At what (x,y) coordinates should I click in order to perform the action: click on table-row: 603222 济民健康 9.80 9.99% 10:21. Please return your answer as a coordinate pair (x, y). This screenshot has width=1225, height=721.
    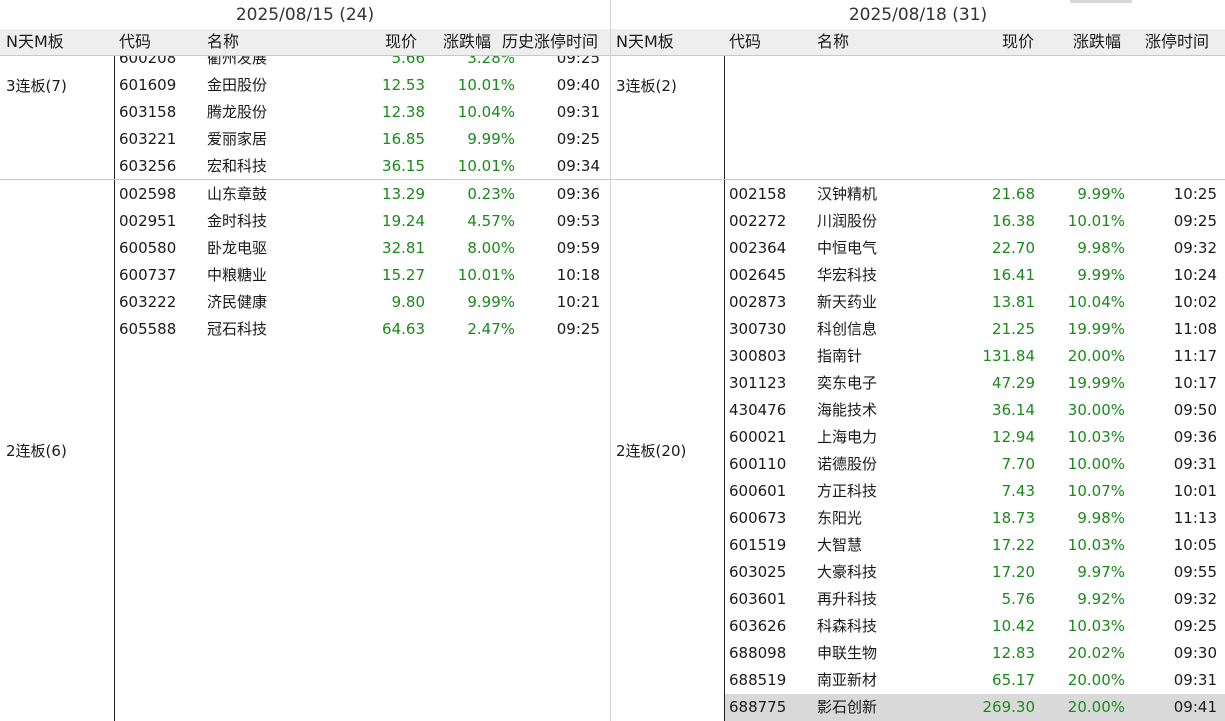
    Looking at the image, I should click on (305, 302).